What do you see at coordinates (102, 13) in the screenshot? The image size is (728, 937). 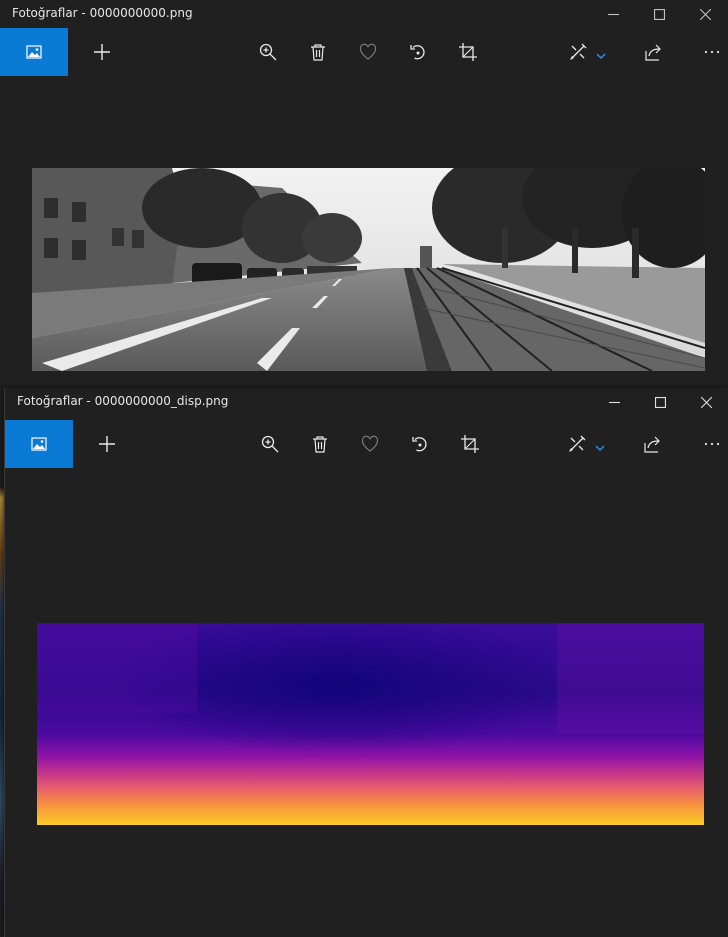 I see `window-title: Fotoğraflar - 0000000000.png` at bounding box center [102, 13].